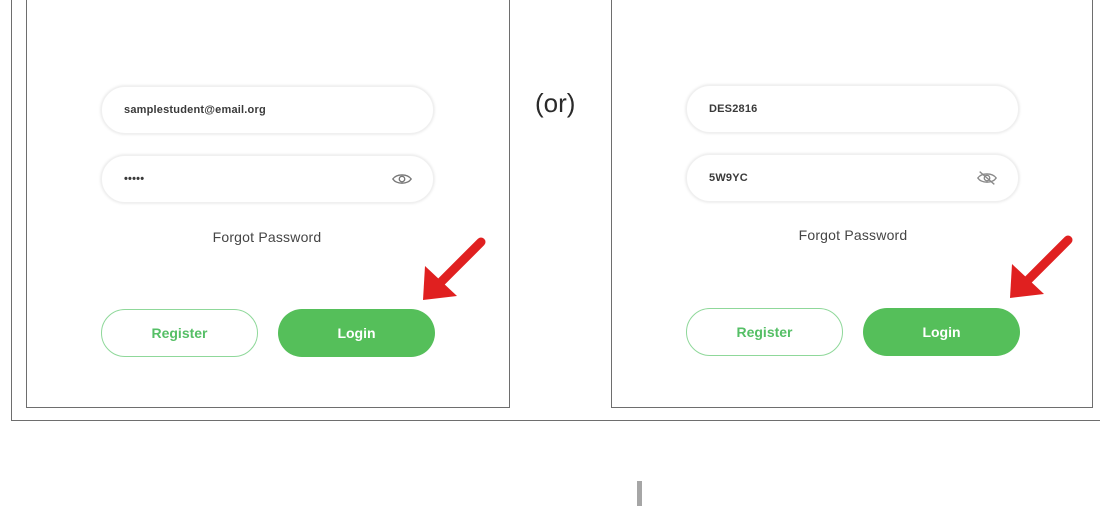 The image size is (1100, 506). Describe the element at coordinates (195, 110) in the screenshot. I see `email-value: samplestudent@email.org` at that location.